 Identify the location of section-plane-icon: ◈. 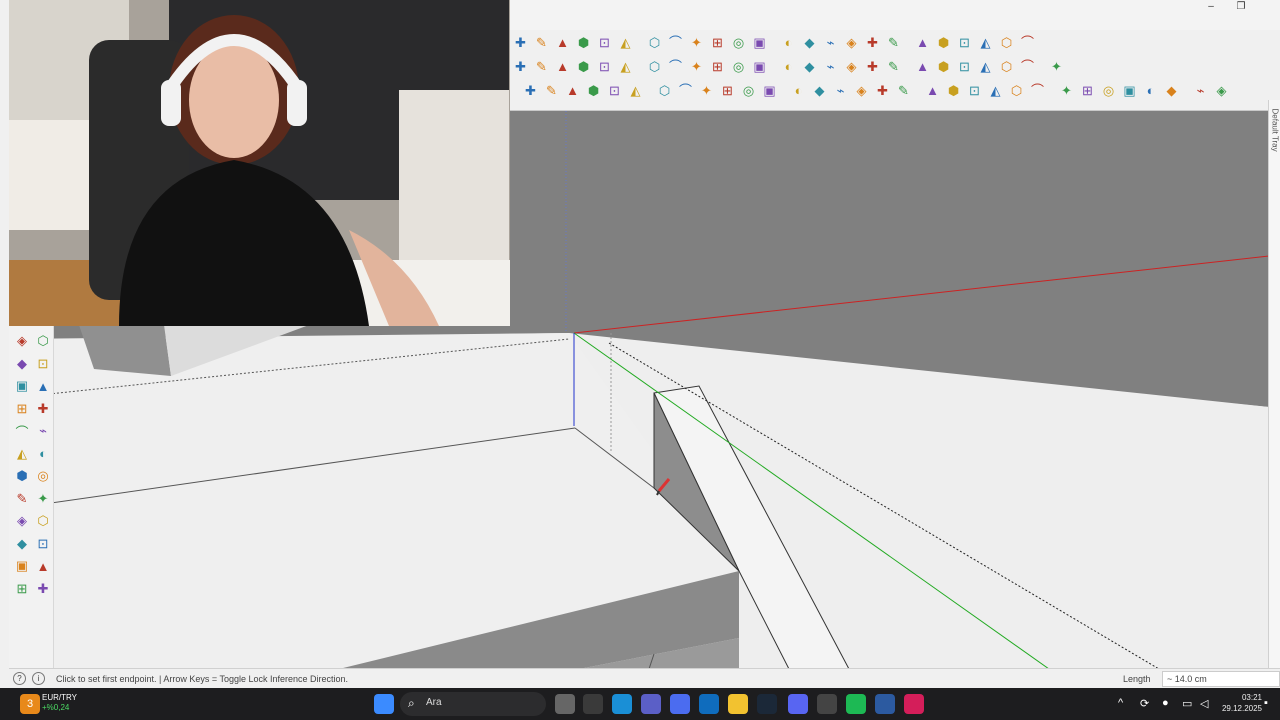
(851, 42).